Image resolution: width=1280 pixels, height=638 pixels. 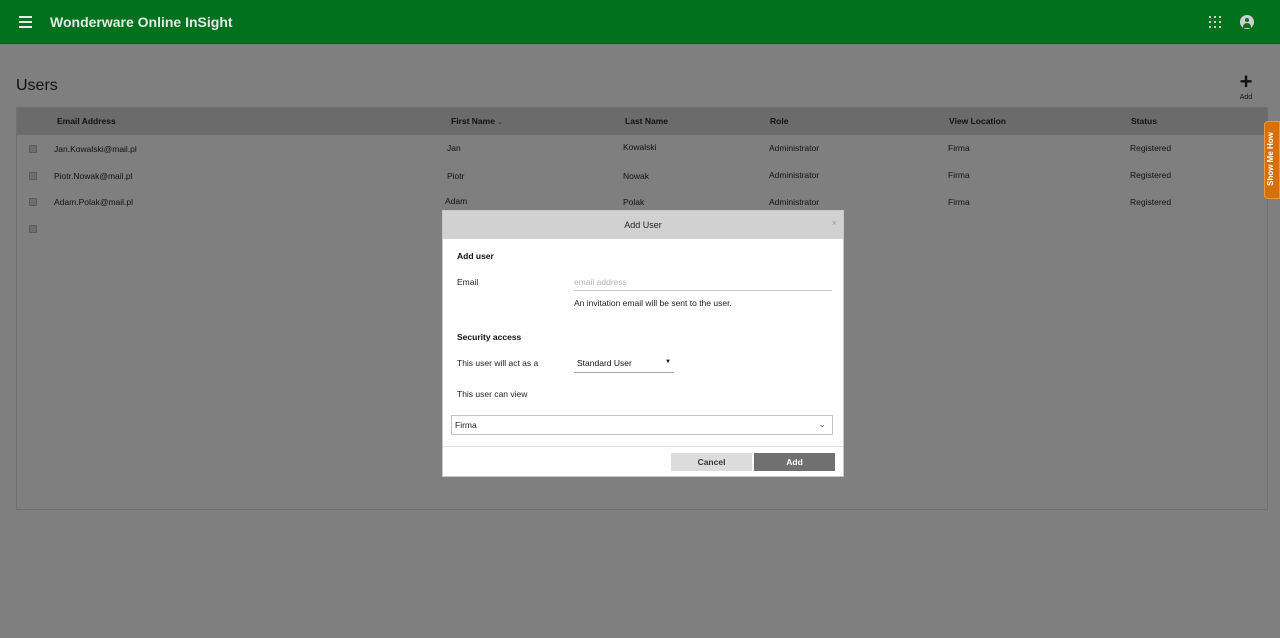 I want to click on hamburger-menu-icon, so click(x=25, y=22).